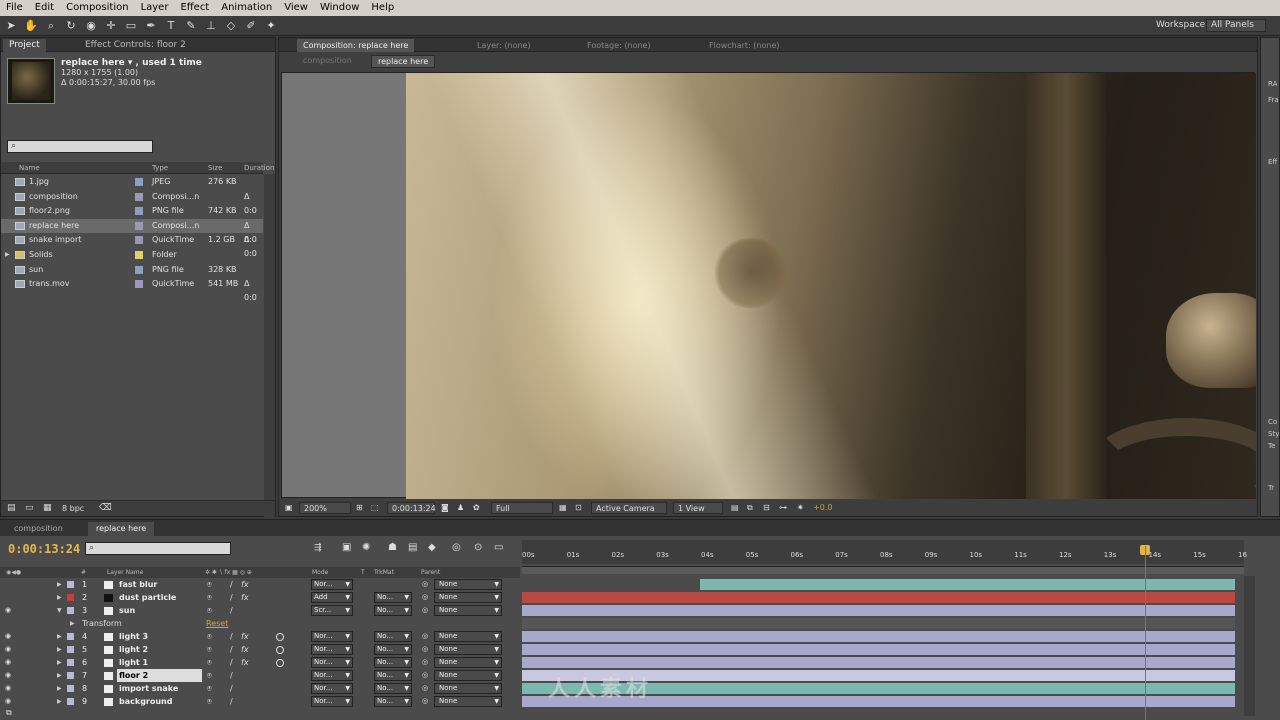 The image size is (1280, 720). What do you see at coordinates (356, 45) in the screenshot?
I see `tab-composition: Composition: replace here` at bounding box center [356, 45].